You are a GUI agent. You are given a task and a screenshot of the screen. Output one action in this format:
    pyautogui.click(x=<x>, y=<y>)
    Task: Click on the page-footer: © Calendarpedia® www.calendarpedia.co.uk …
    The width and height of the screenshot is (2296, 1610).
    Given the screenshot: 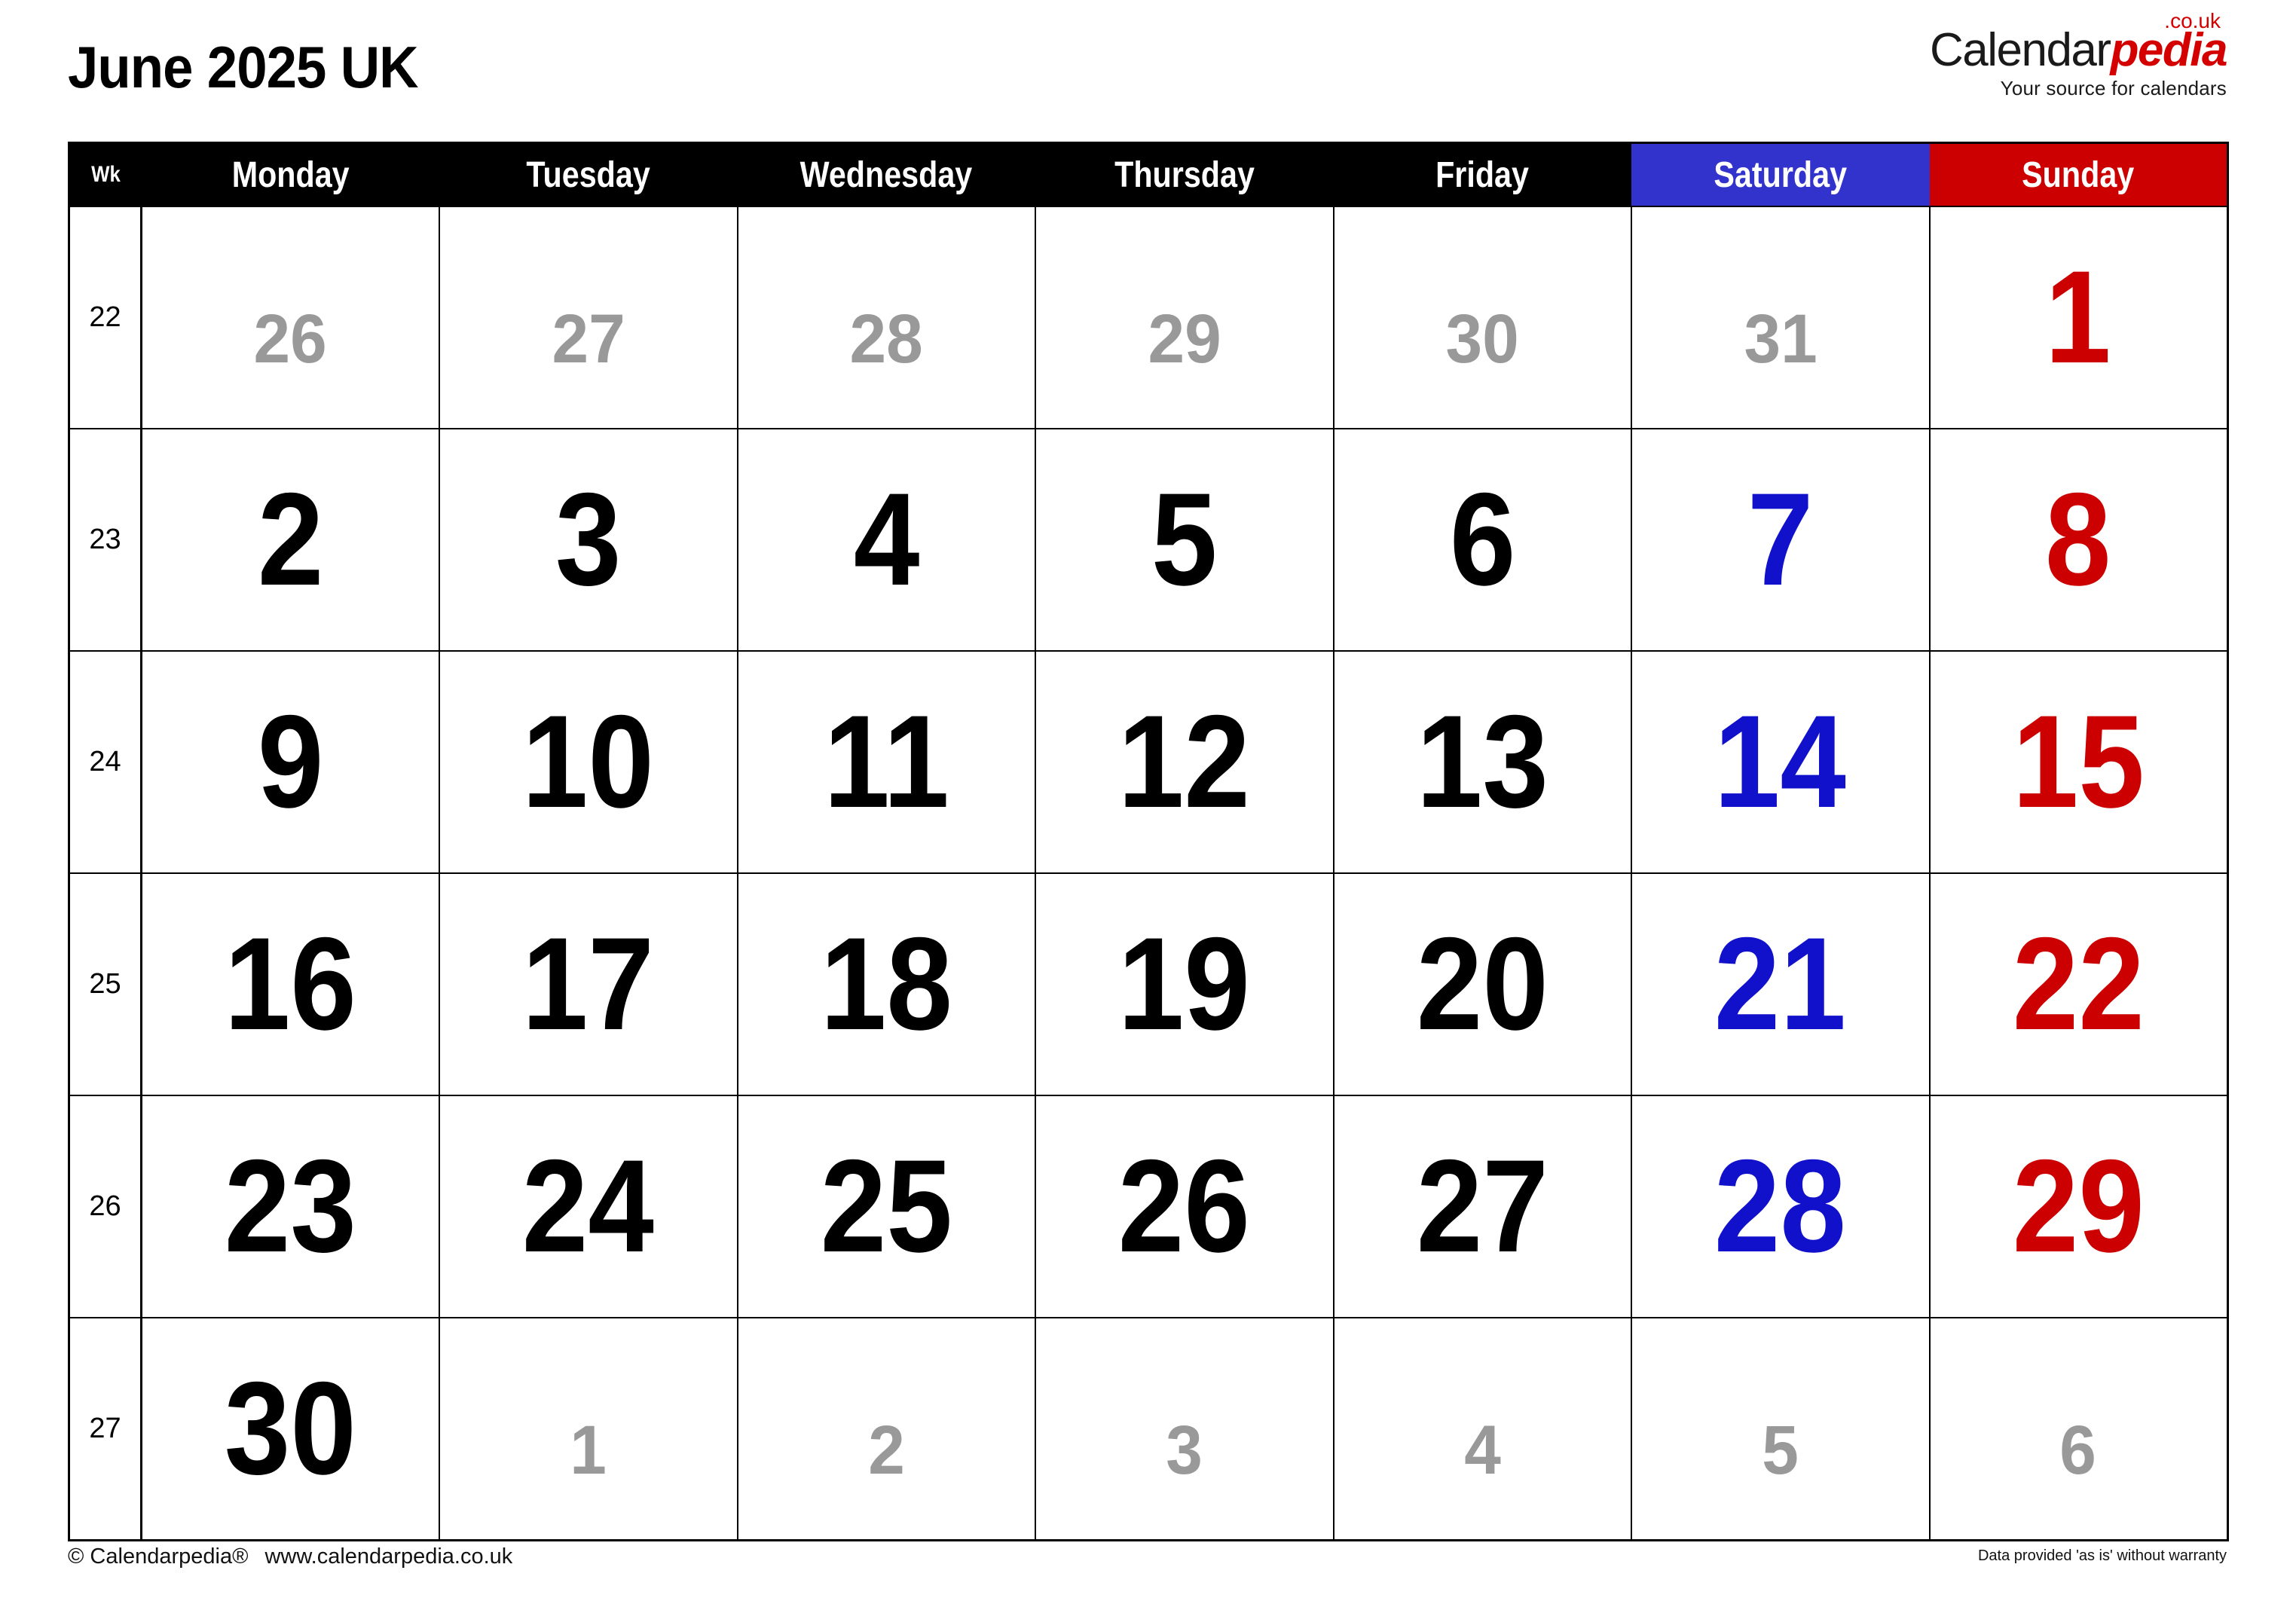 What is the action you would take?
    pyautogui.click(x=1147, y=1559)
    